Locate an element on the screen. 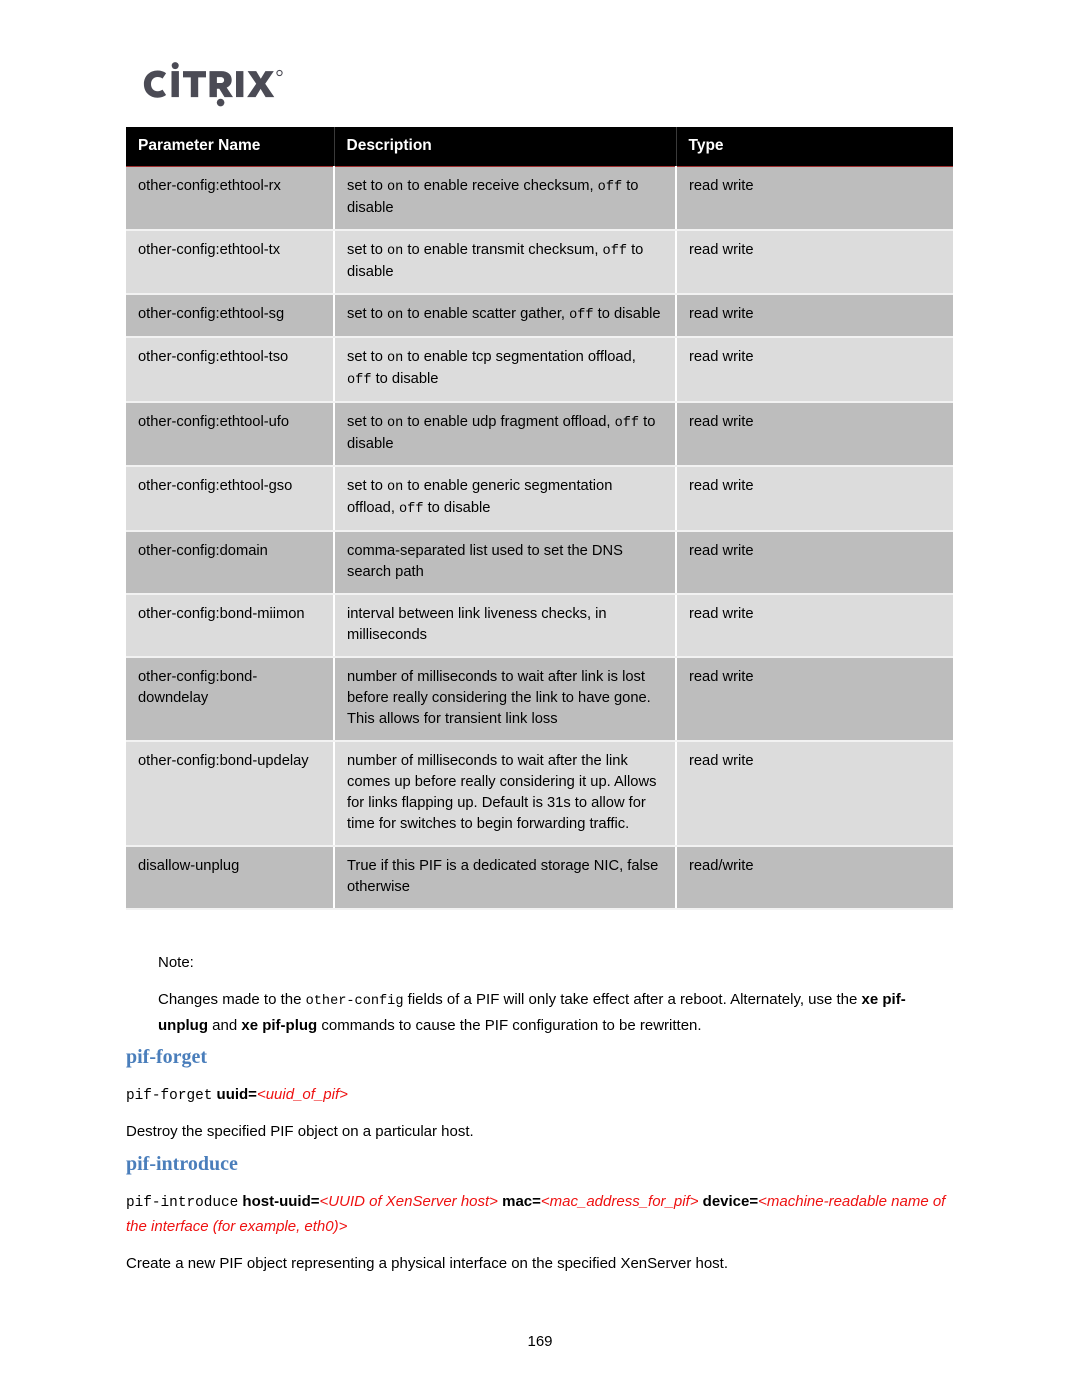 Image resolution: width=1080 pixels, height=1397 pixels. command-argument: host-uuid= is located at coordinates (279, 1201).